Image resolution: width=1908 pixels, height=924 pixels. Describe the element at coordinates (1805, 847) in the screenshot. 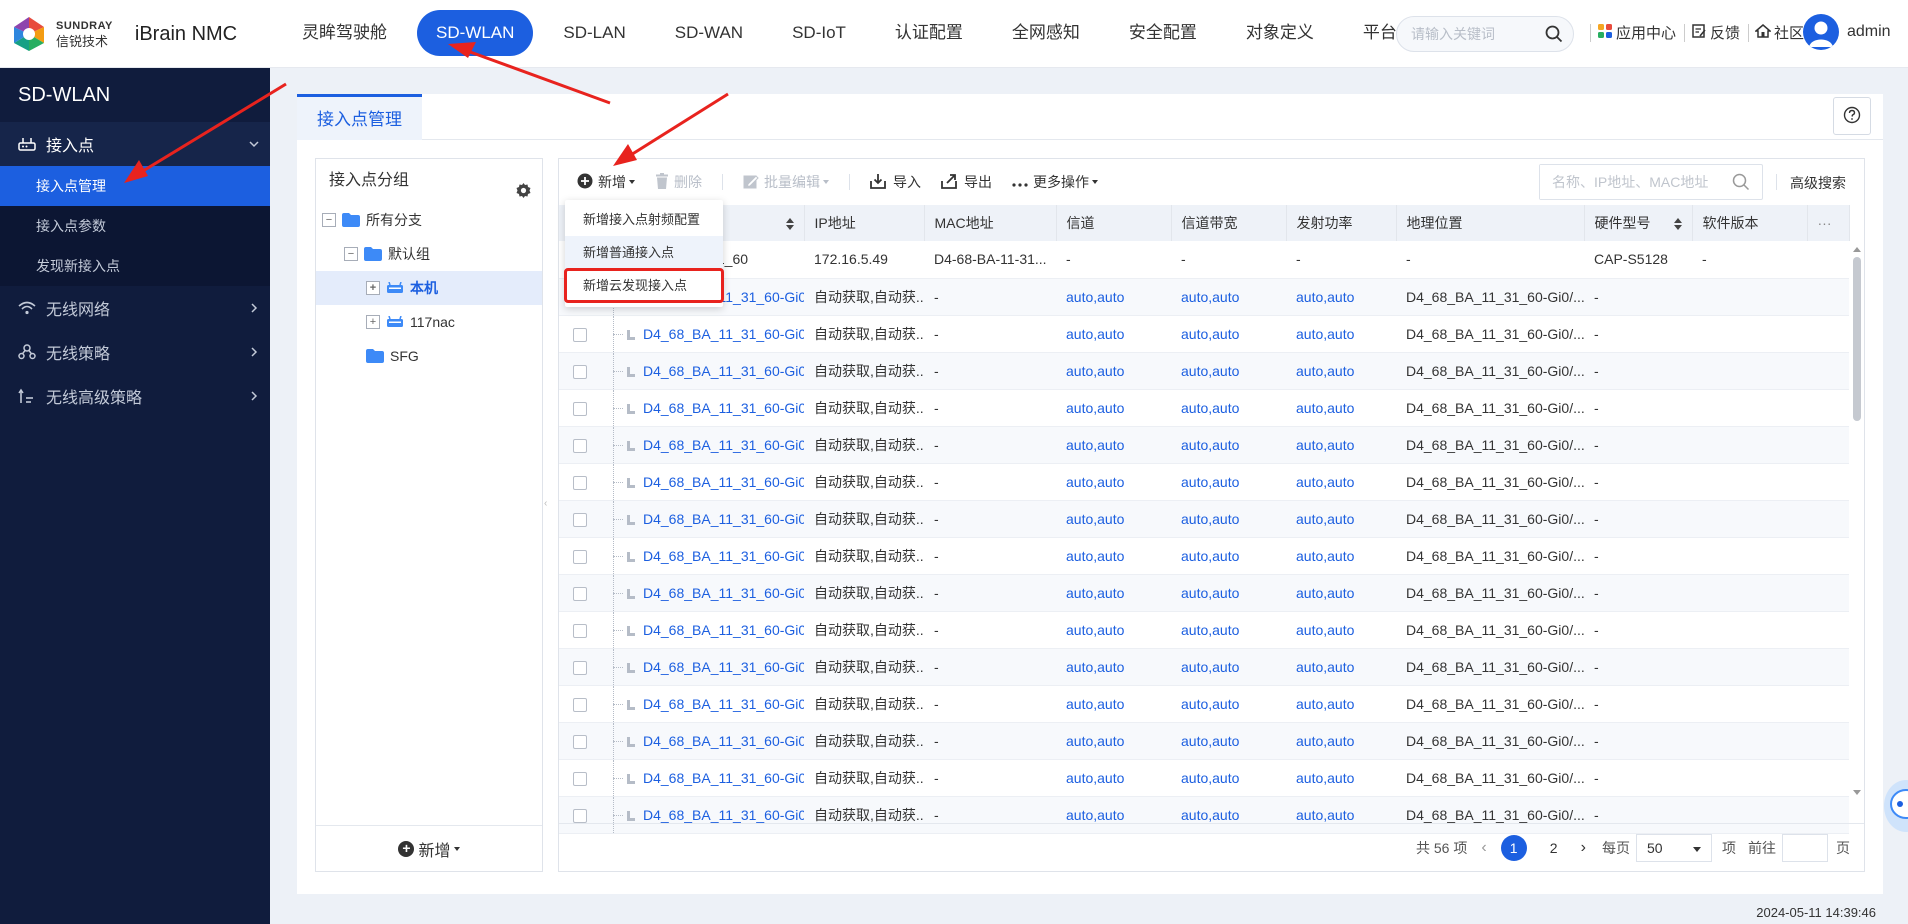

I see `goto-page-input` at that location.